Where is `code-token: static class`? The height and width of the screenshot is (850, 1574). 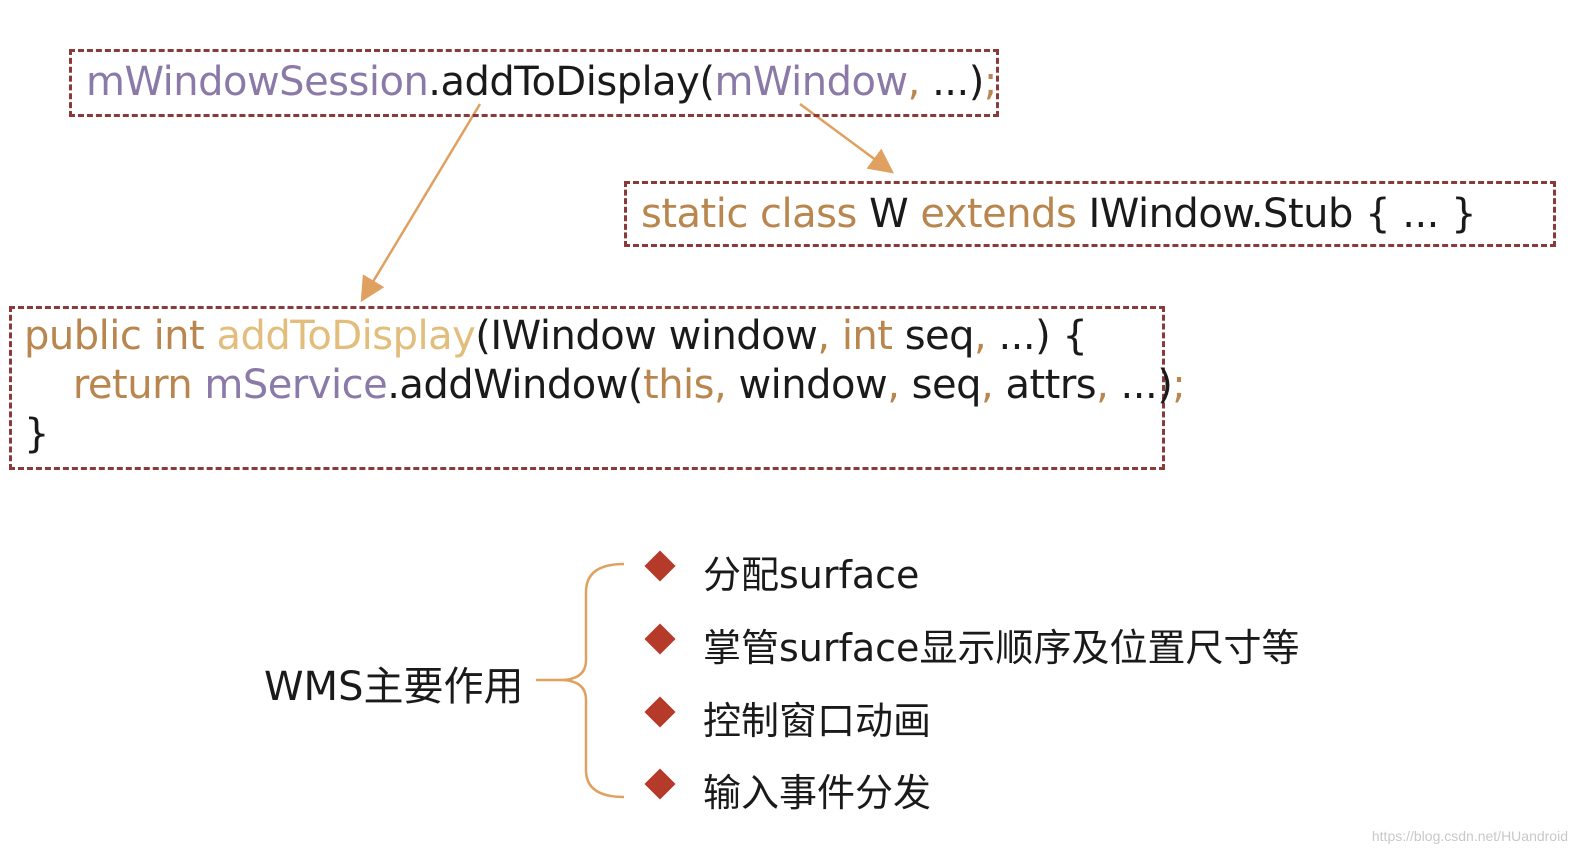
code-token: static class is located at coordinates (755, 214).